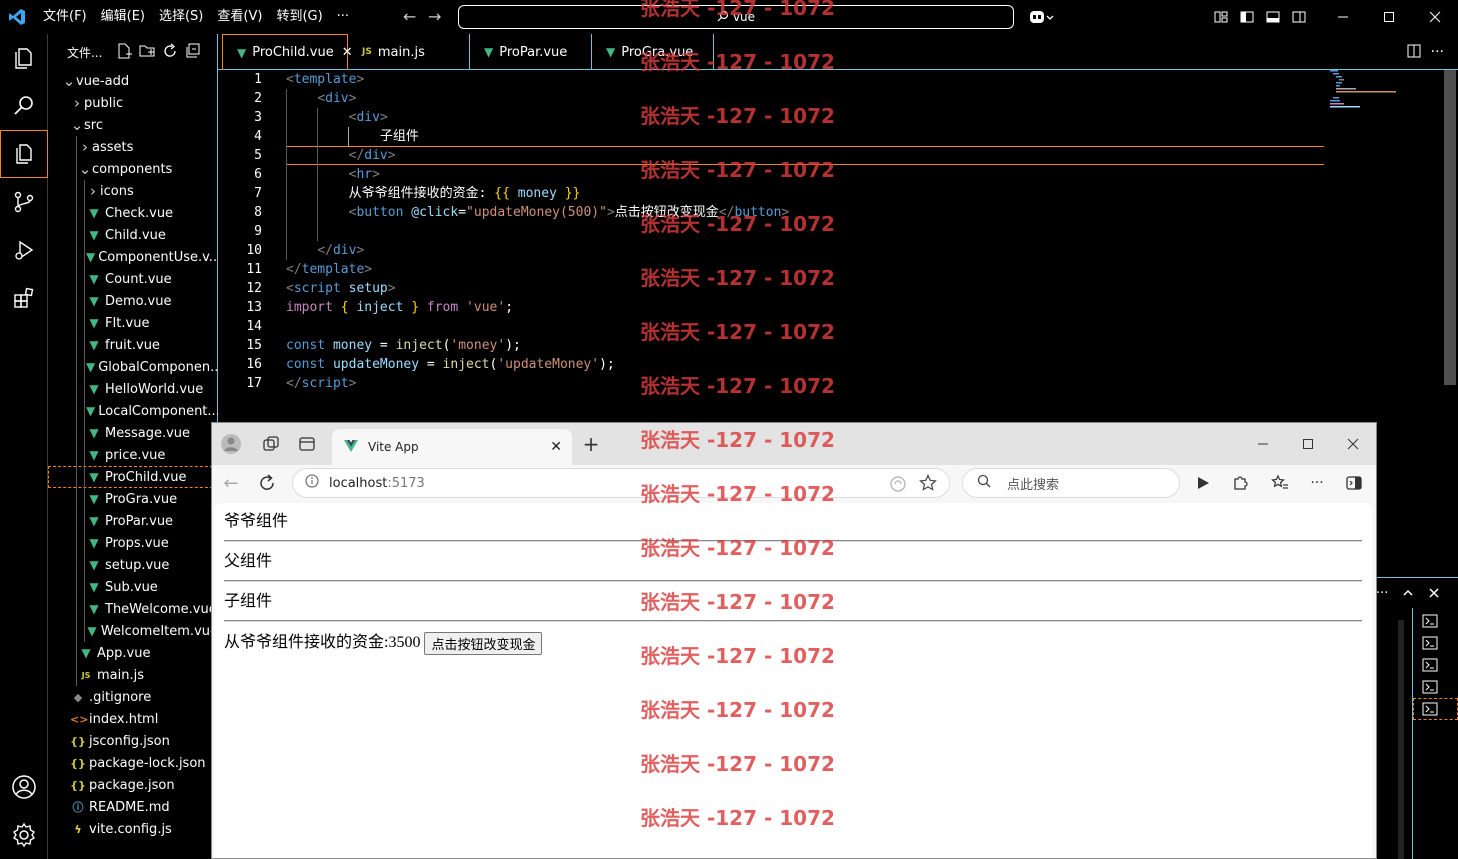  I want to click on customize-layout-icon, so click(1221, 17).